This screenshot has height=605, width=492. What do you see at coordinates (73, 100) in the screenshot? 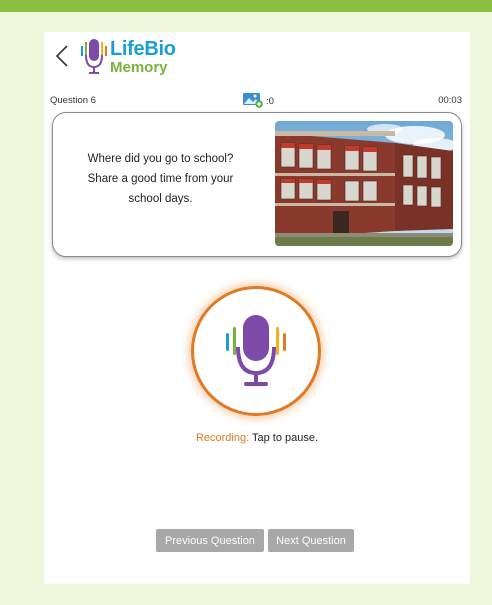
I see `question-number: Question 6` at bounding box center [73, 100].